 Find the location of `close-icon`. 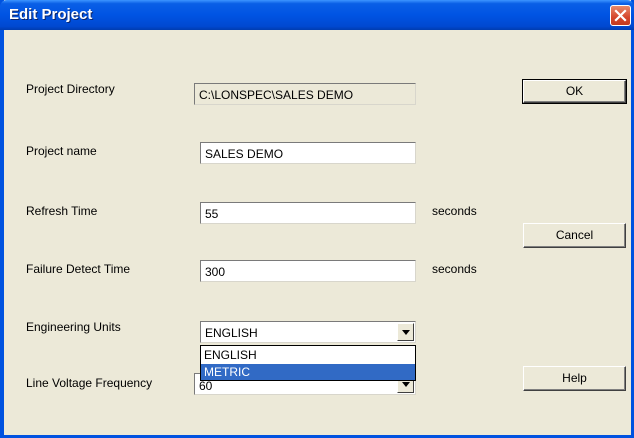

close-icon is located at coordinates (620, 15).